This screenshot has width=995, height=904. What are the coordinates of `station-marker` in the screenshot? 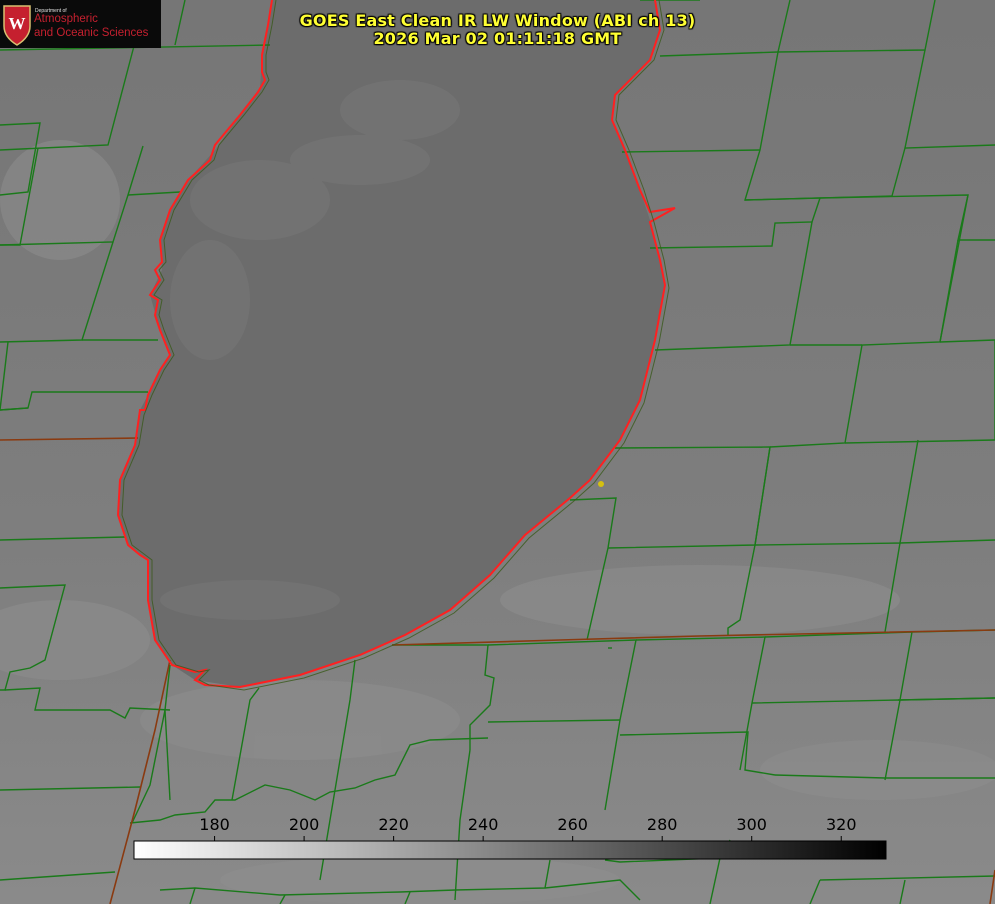 It's located at (601, 484).